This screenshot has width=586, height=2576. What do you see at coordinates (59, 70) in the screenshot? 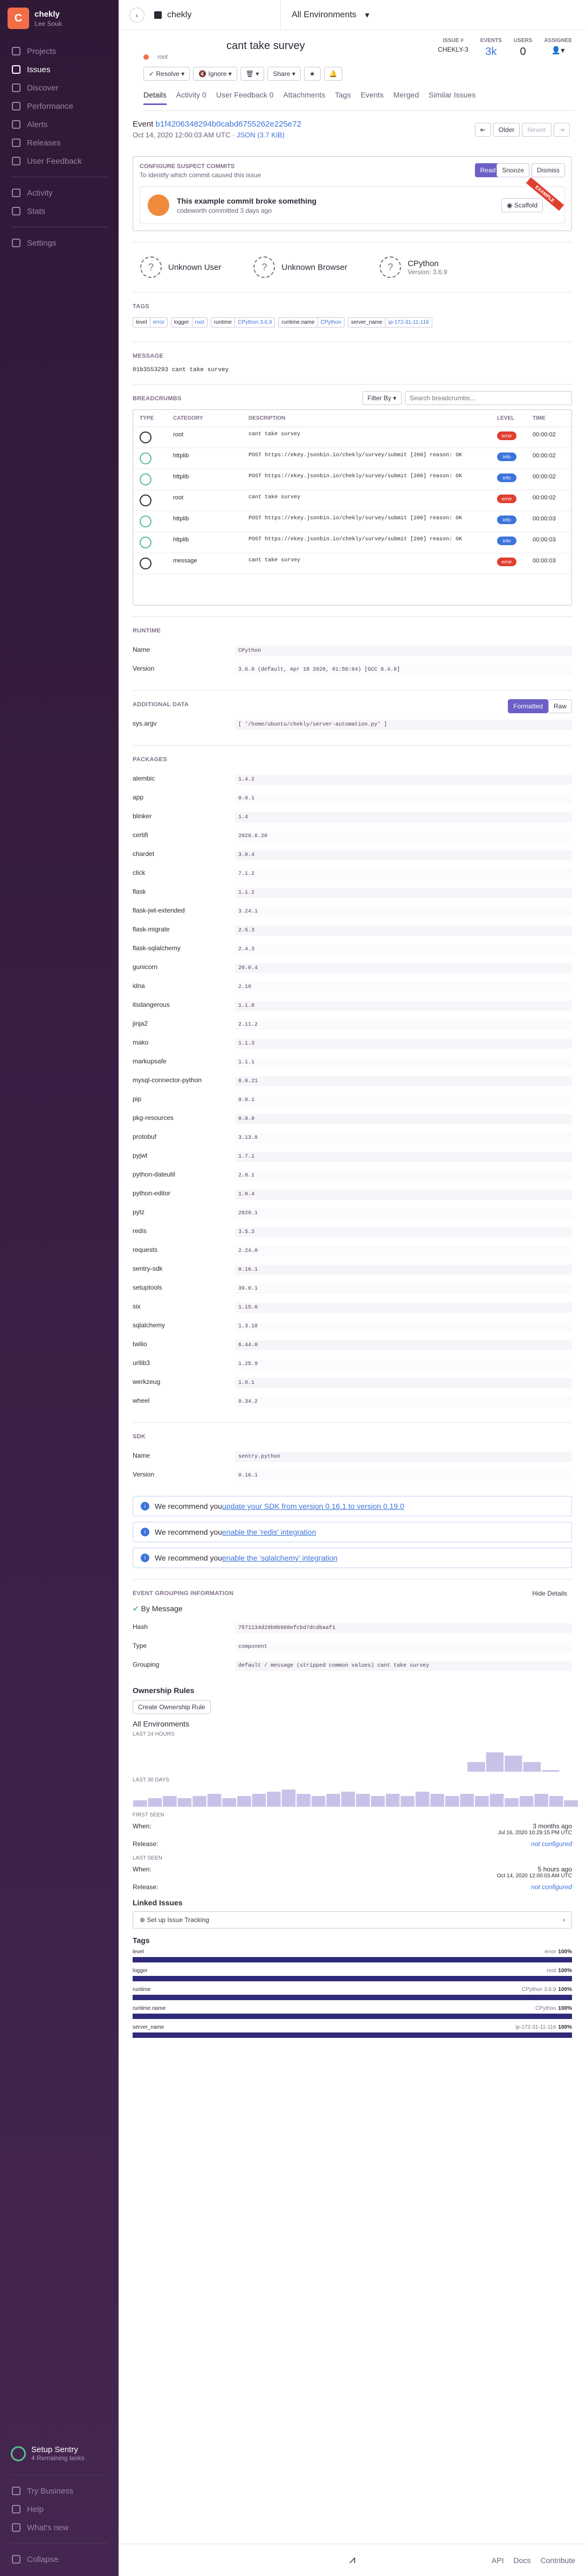
I see `sidebar-item-issues: Issues` at bounding box center [59, 70].